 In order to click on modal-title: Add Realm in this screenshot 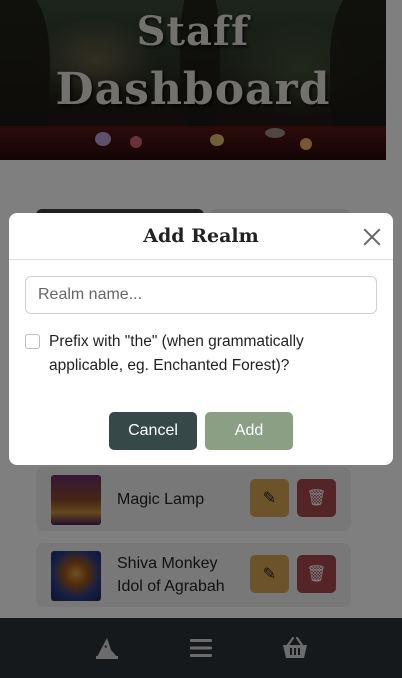, I will do `click(201, 236)`.